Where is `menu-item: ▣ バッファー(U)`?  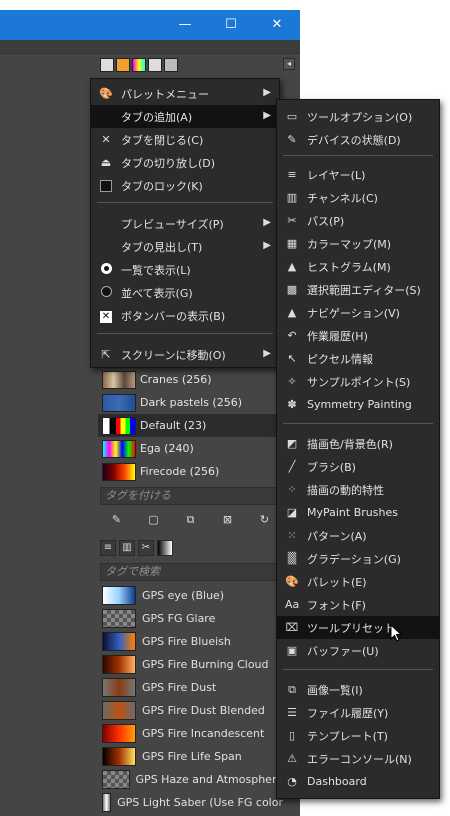 menu-item: ▣ バッファー(U) is located at coordinates (358, 650).